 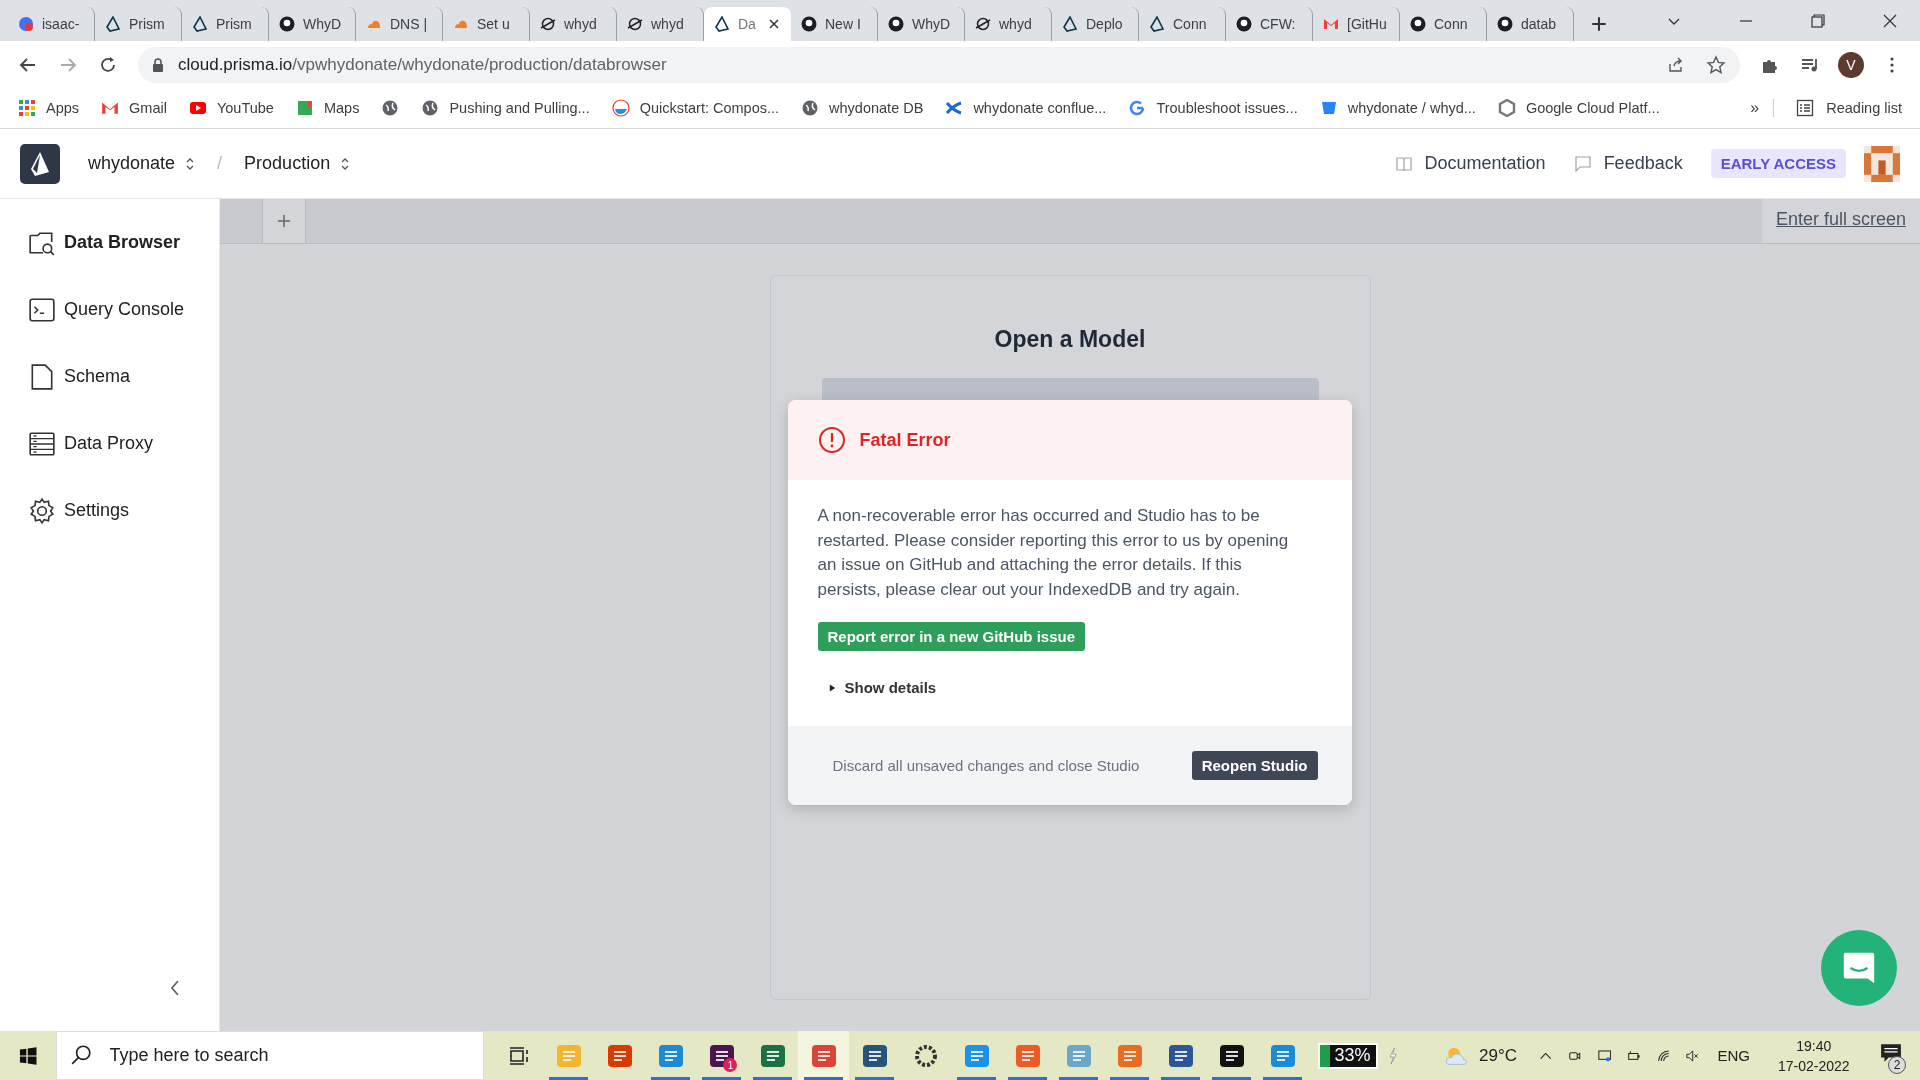 I want to click on fullscreen-link: Enter full screen, so click(x=1840, y=221).